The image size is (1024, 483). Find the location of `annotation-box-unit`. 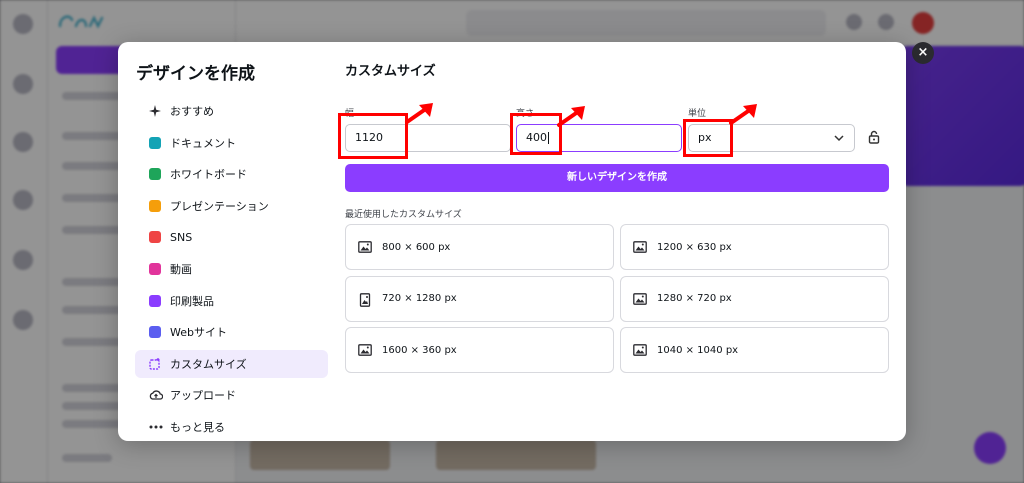

annotation-box-unit is located at coordinates (708, 138).